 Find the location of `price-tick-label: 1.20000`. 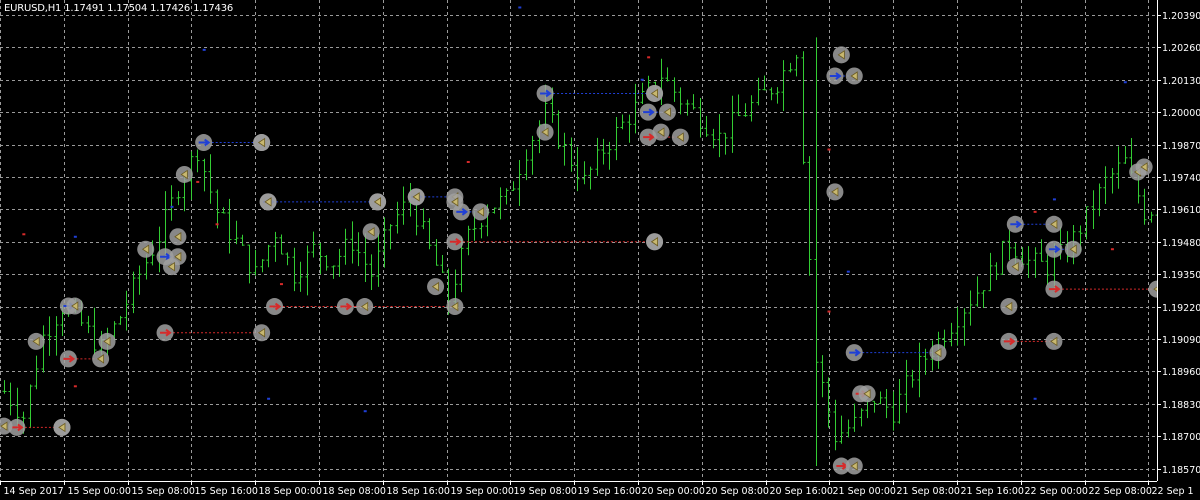

price-tick-label: 1.20000 is located at coordinates (1181, 113).